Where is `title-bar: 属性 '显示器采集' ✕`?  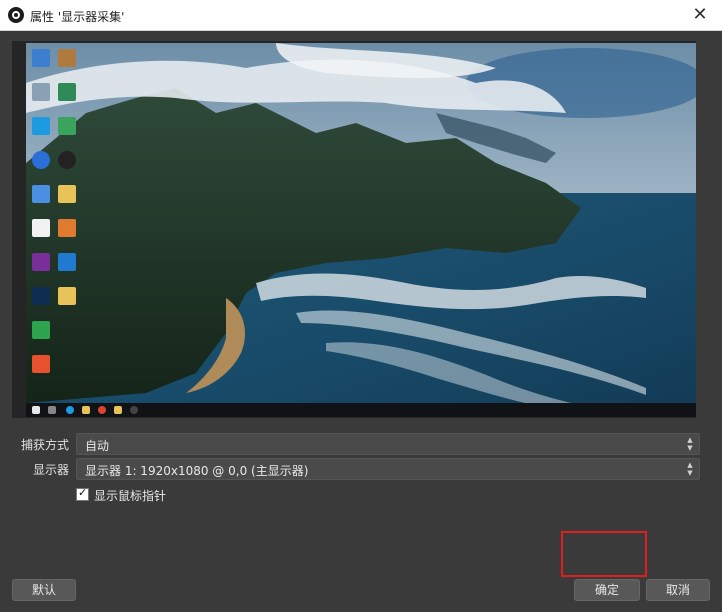
title-bar: 属性 '显示器采集' ✕ is located at coordinates (361, 15).